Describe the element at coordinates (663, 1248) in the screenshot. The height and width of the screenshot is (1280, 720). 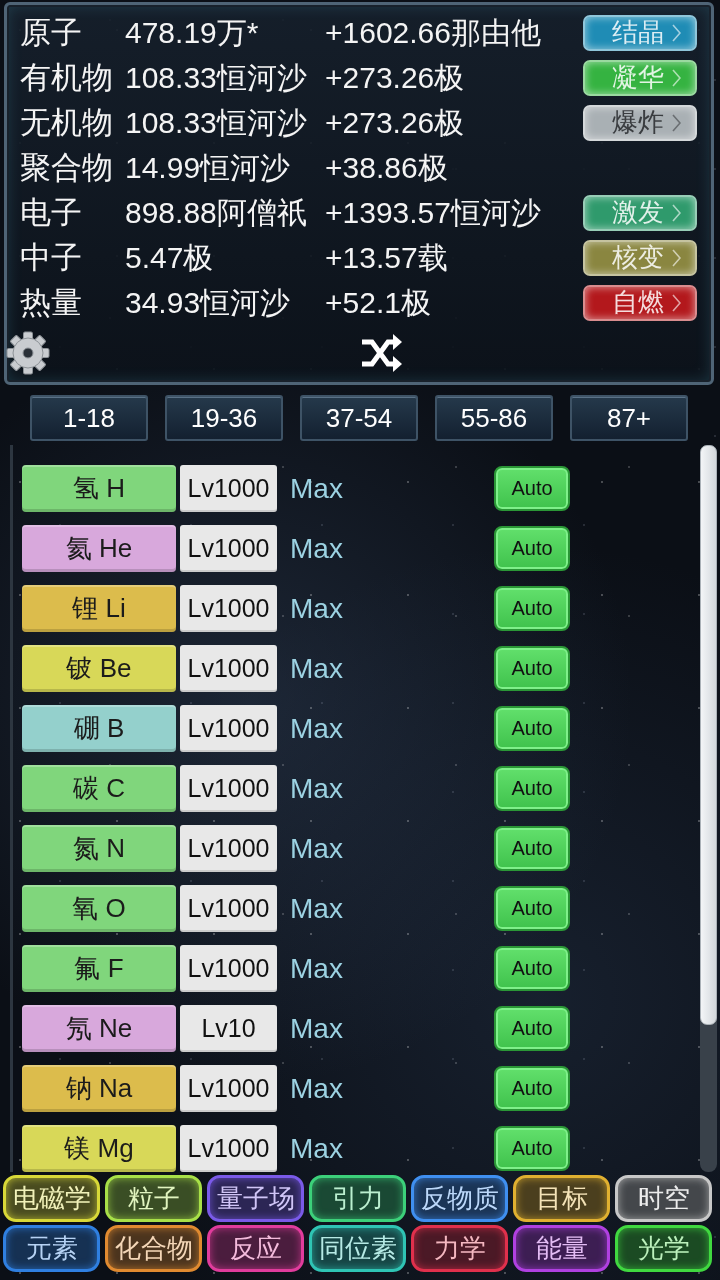
I see `nav-button: 光学` at that location.